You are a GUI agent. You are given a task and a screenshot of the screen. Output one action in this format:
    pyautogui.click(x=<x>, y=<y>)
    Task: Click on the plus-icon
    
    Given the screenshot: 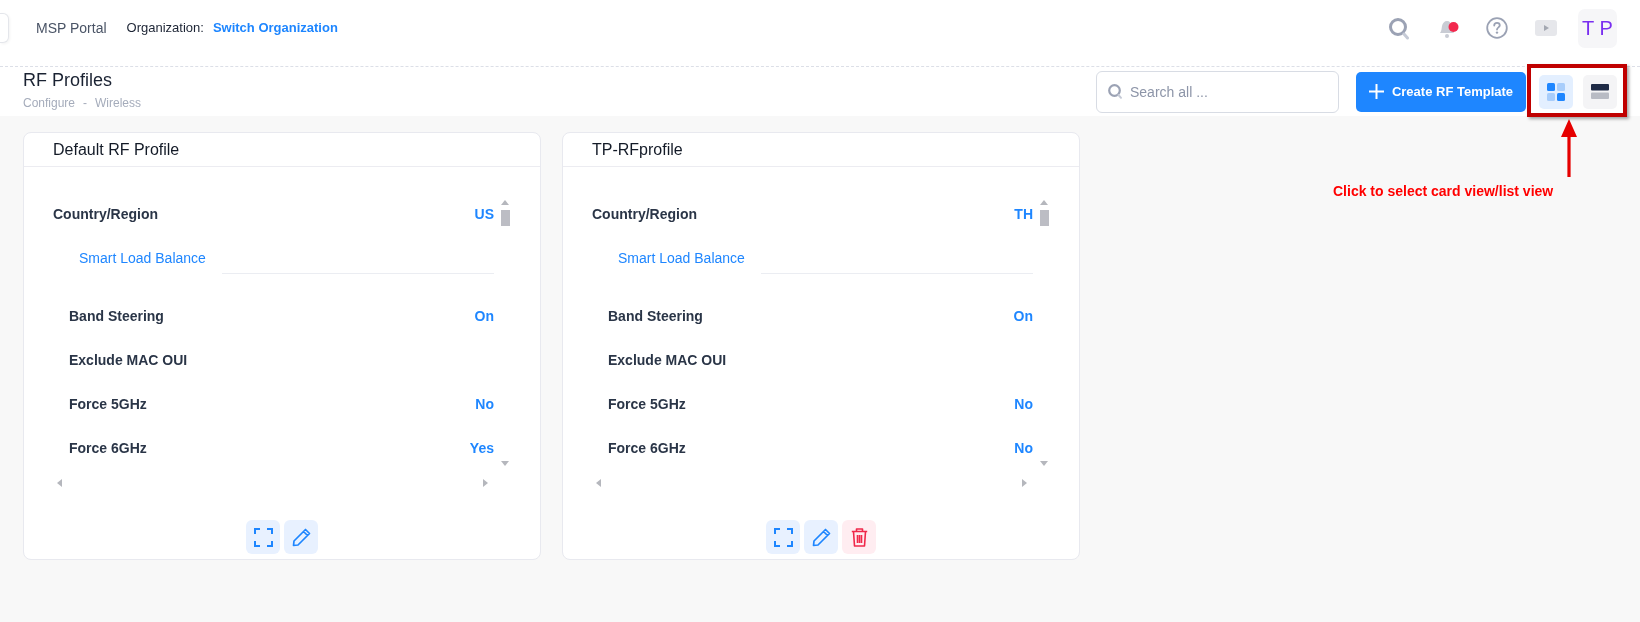 What is the action you would take?
    pyautogui.click(x=1376, y=91)
    